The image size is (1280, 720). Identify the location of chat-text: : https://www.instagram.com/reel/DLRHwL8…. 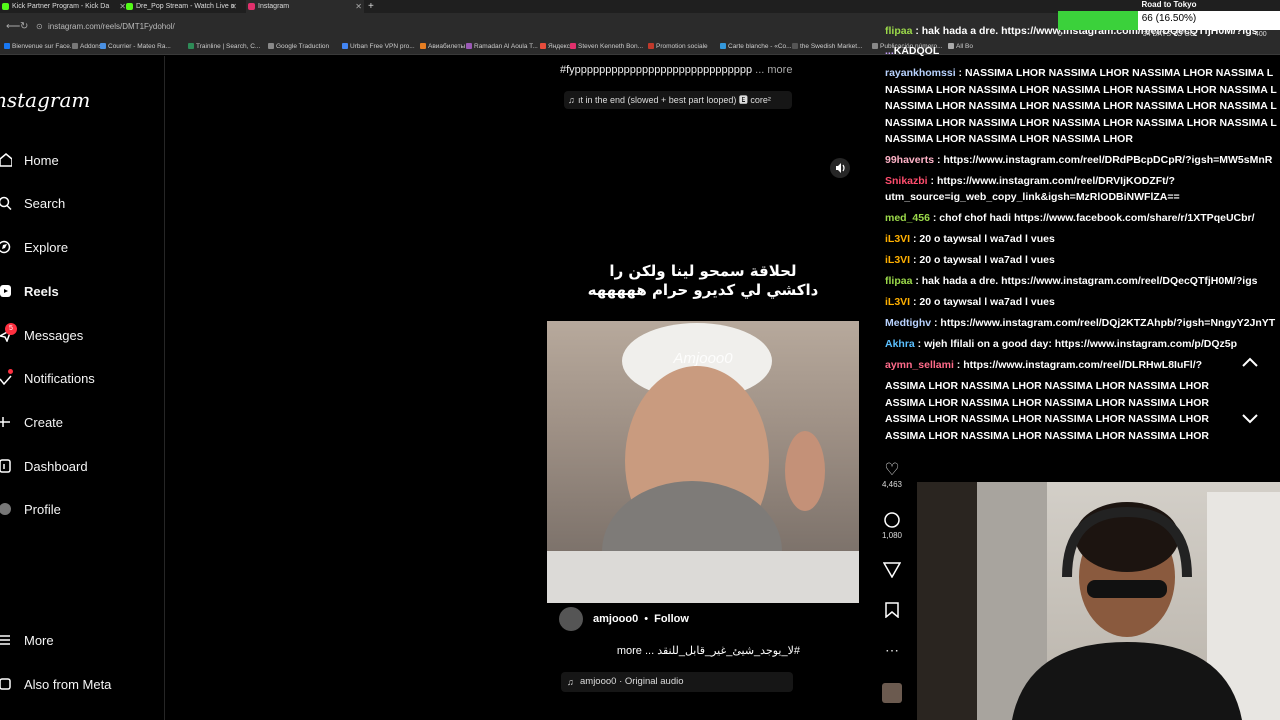
(1078, 365).